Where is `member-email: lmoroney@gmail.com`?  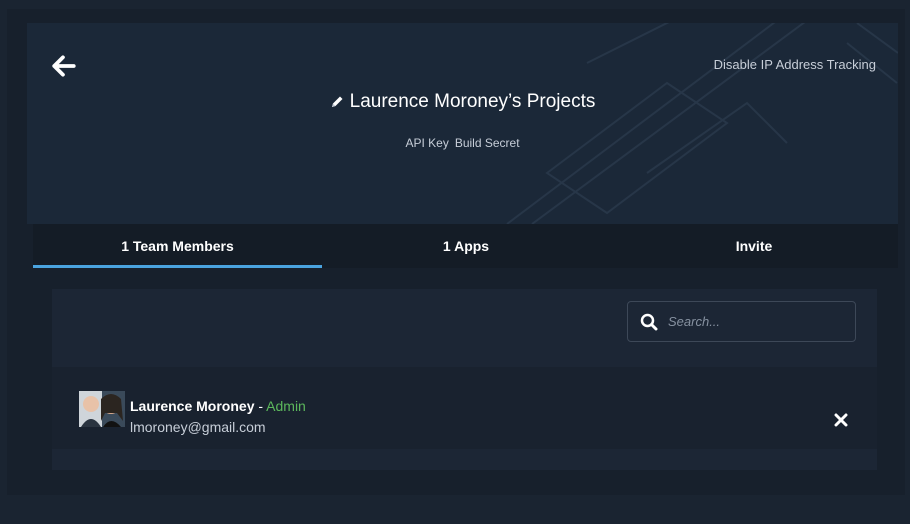
member-email: lmoroney@gmail.com is located at coordinates (198, 427).